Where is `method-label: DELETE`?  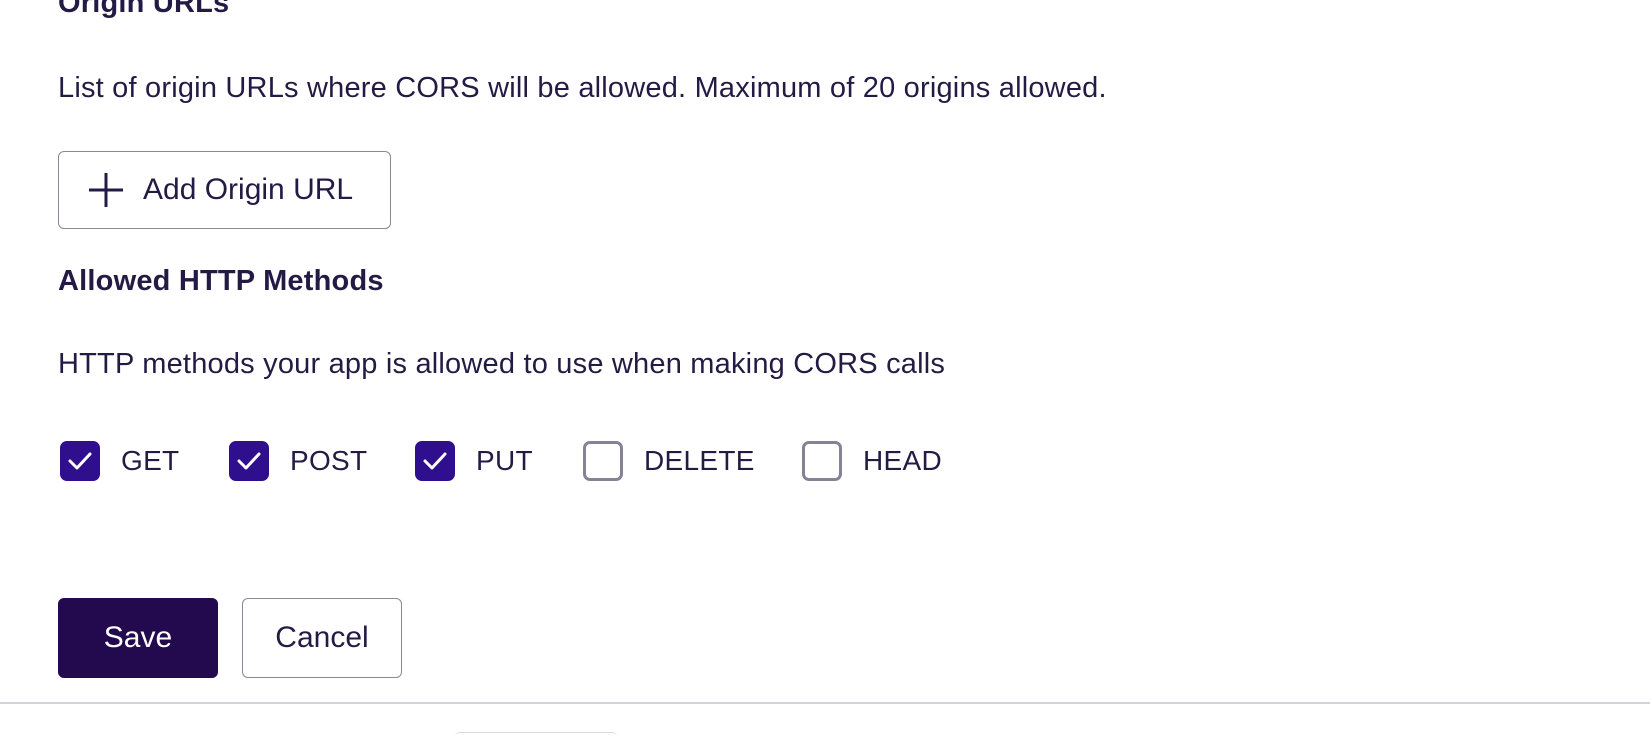 method-label: DELETE is located at coordinates (699, 460).